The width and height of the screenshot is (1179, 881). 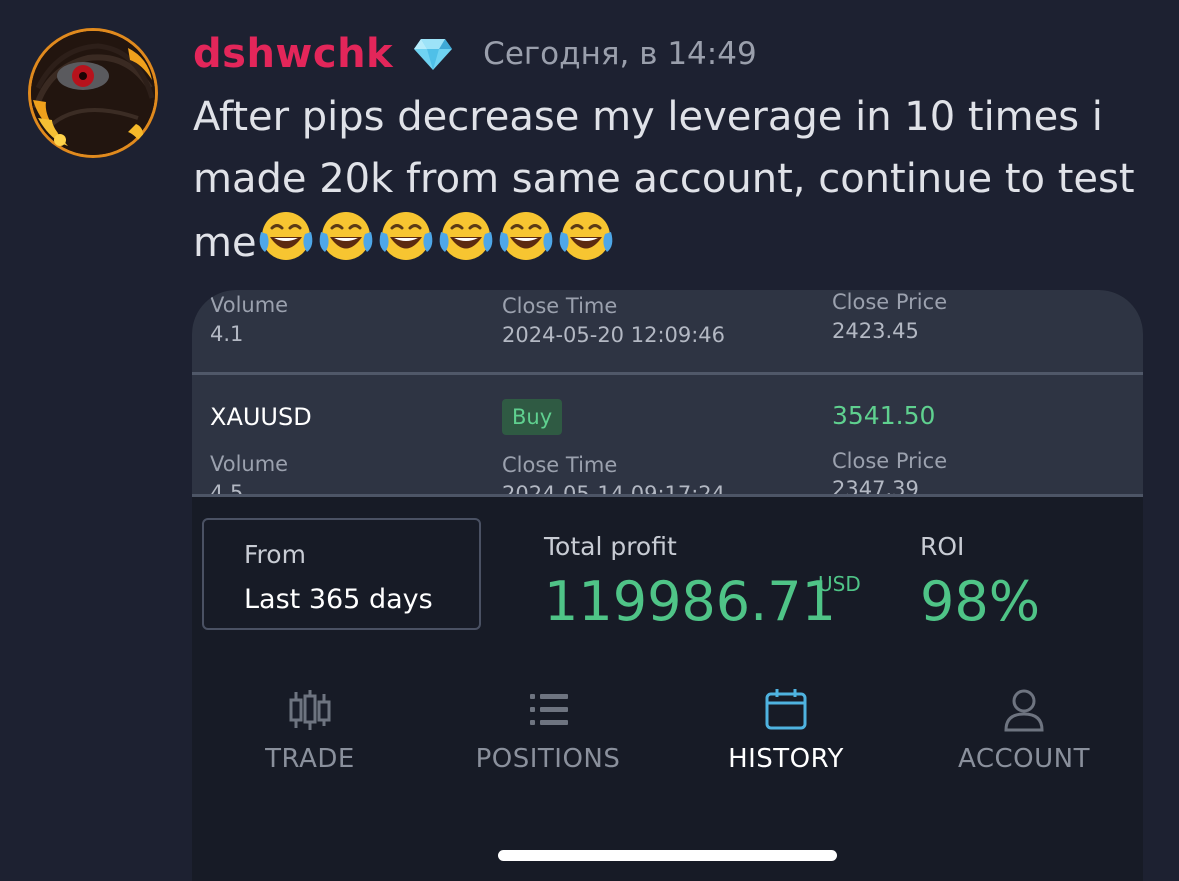 I want to click on avatar-image, so click(x=93, y=93).